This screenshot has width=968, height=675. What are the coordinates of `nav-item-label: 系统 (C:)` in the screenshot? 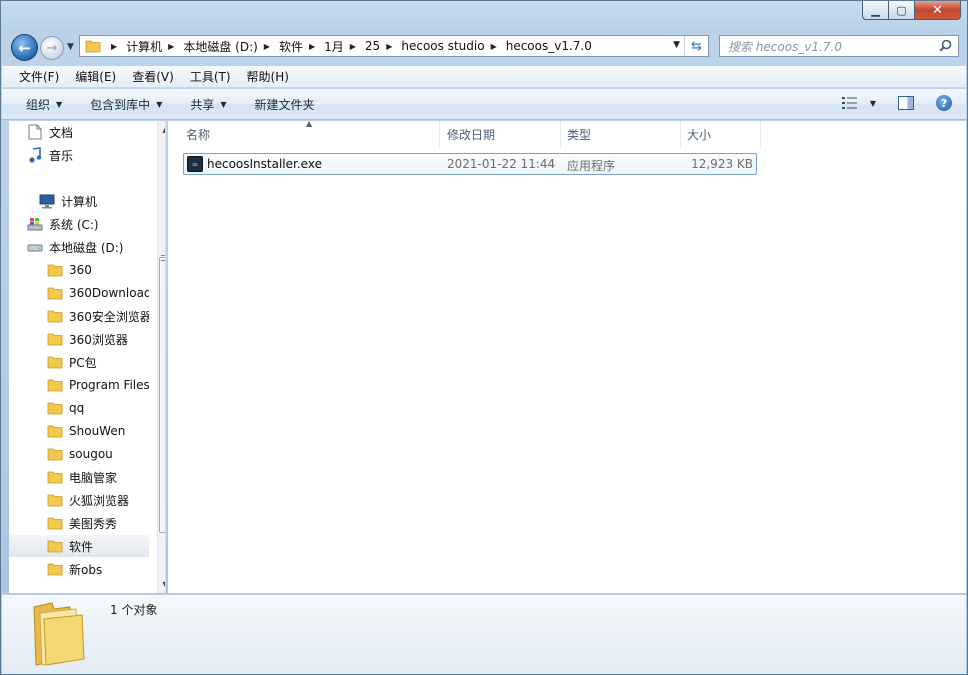 It's located at (74, 224).